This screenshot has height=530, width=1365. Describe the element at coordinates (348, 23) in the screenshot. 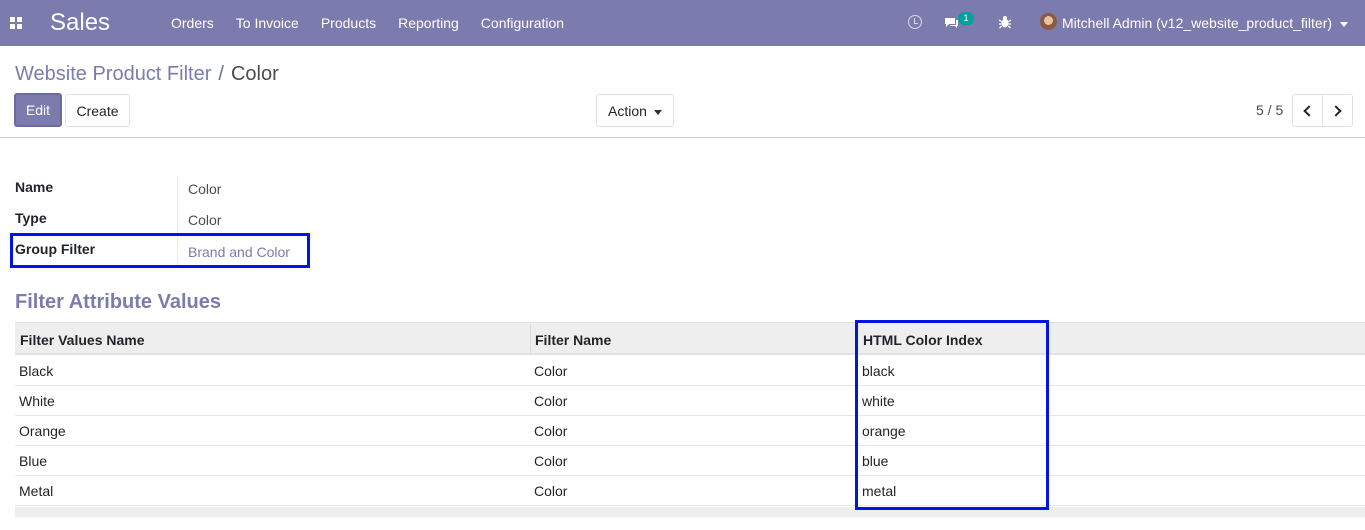

I see `menu-item-products: Products` at that location.